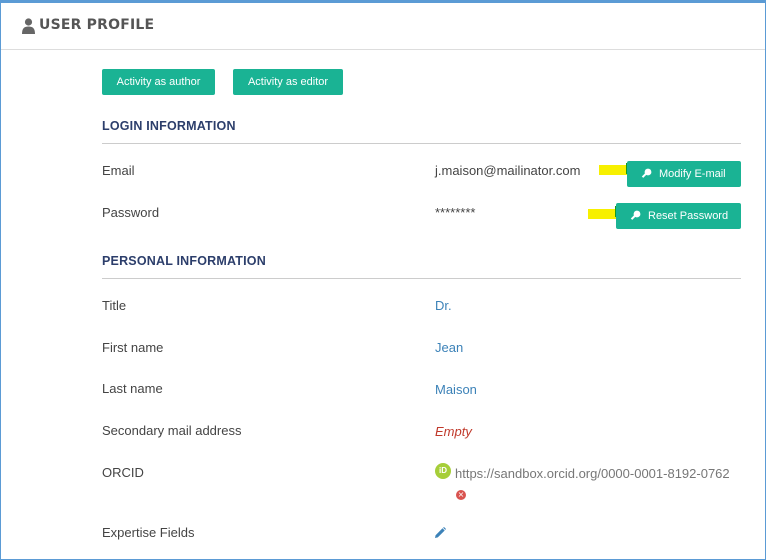 The width and height of the screenshot is (766, 560). Describe the element at coordinates (383, 26) in the screenshot. I see `page-header: USER PROFILE` at that location.